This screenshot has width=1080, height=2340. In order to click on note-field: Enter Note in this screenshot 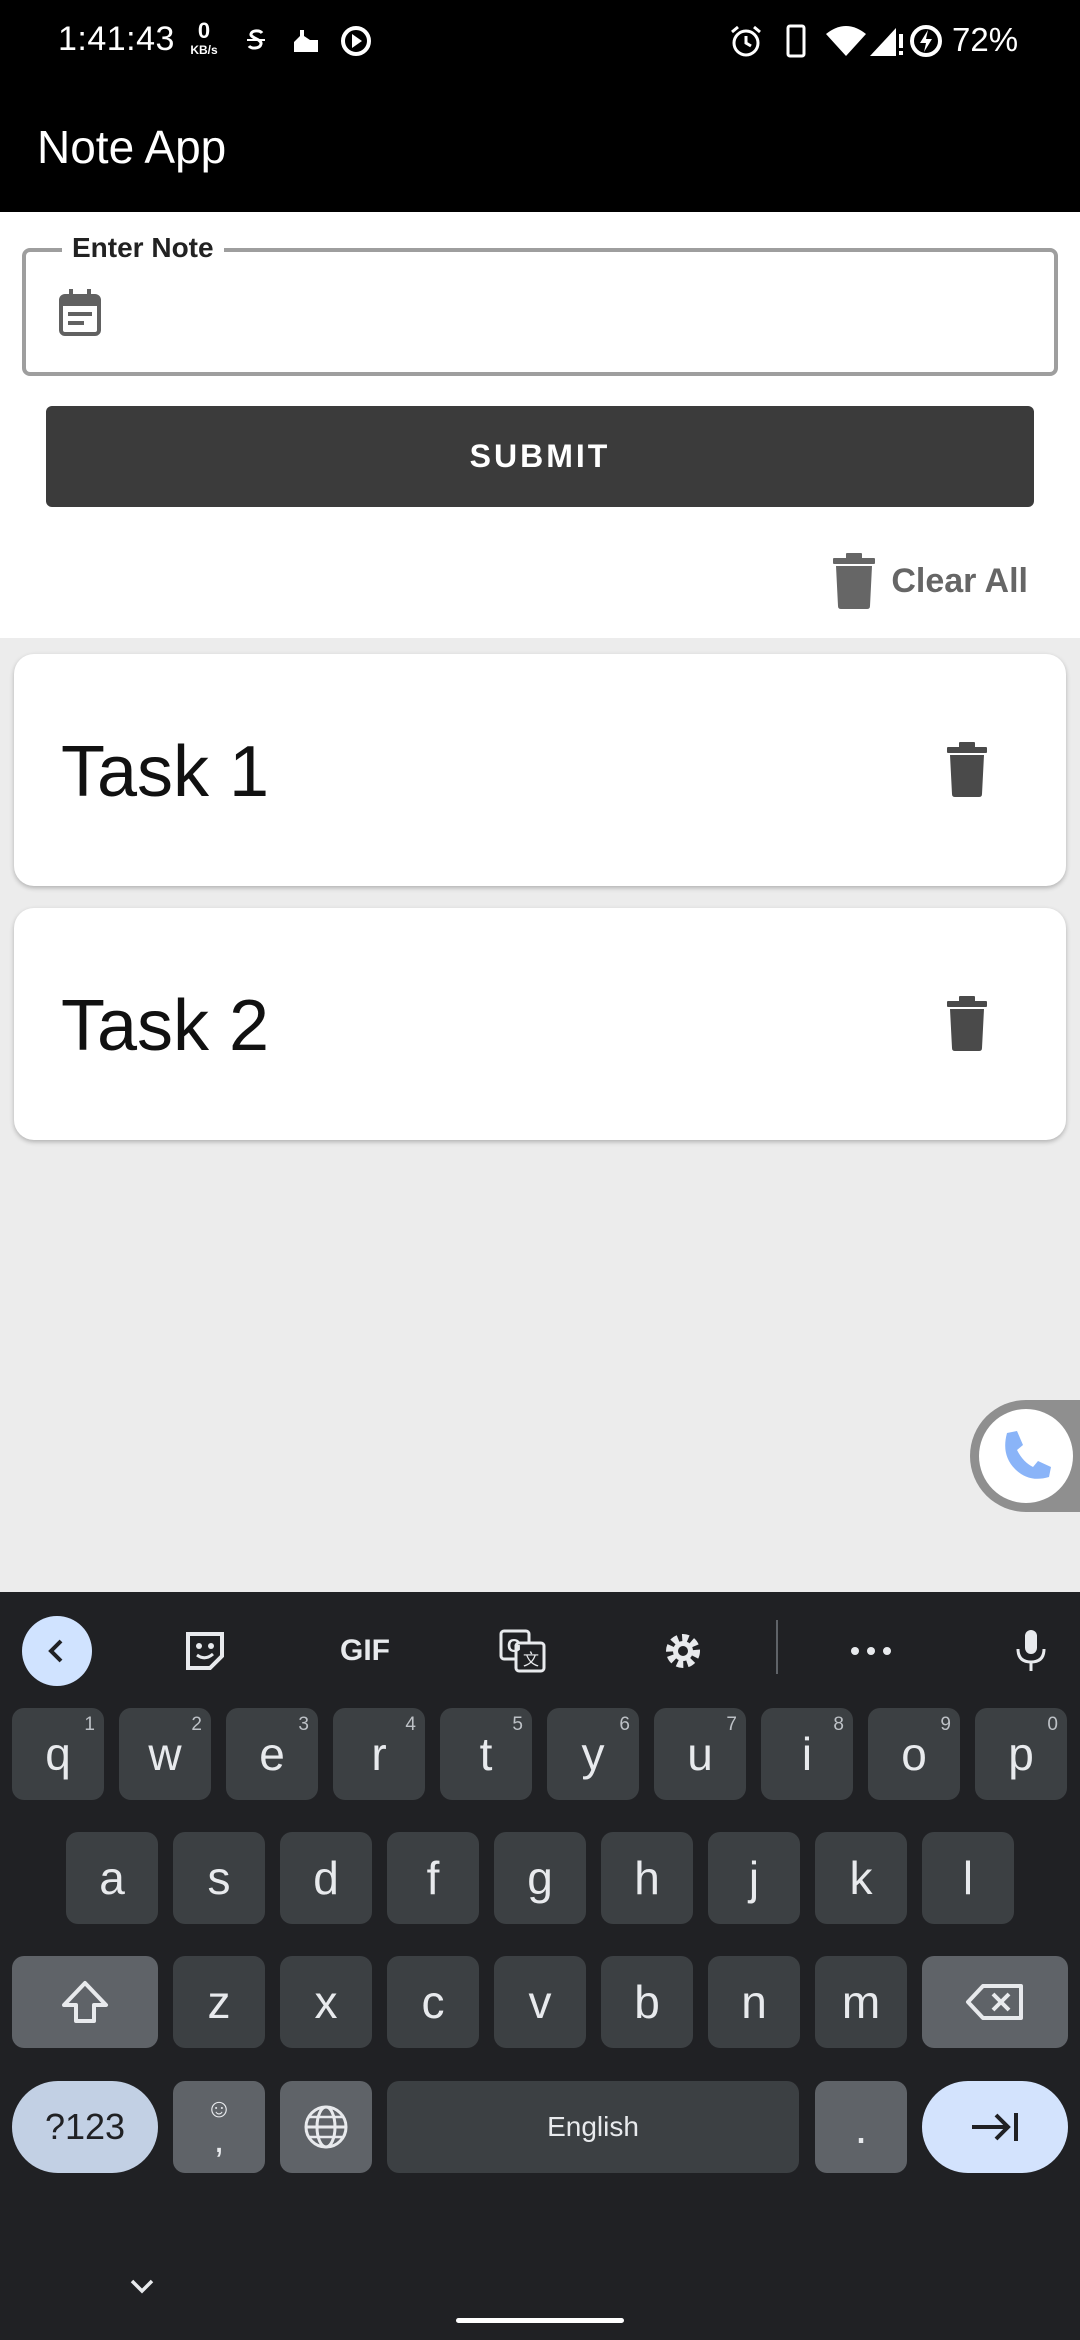, I will do `click(540, 304)`.